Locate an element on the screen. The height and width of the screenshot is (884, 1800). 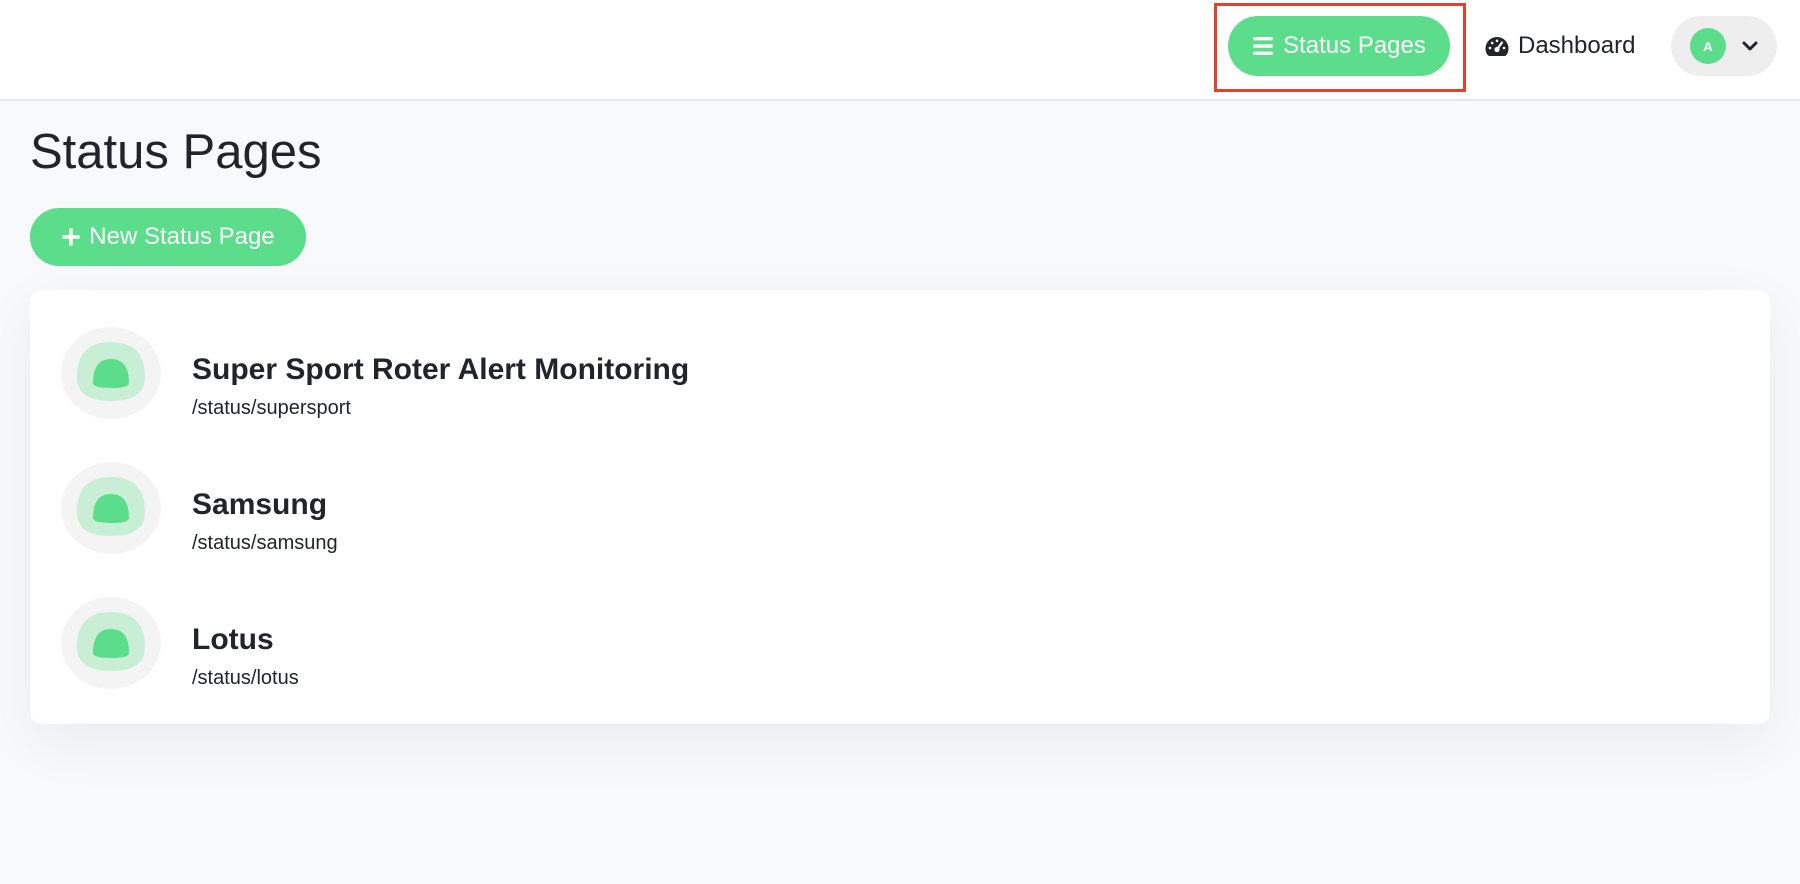
dashboard-nav-link: Dashboard is located at coordinates (1559, 46).